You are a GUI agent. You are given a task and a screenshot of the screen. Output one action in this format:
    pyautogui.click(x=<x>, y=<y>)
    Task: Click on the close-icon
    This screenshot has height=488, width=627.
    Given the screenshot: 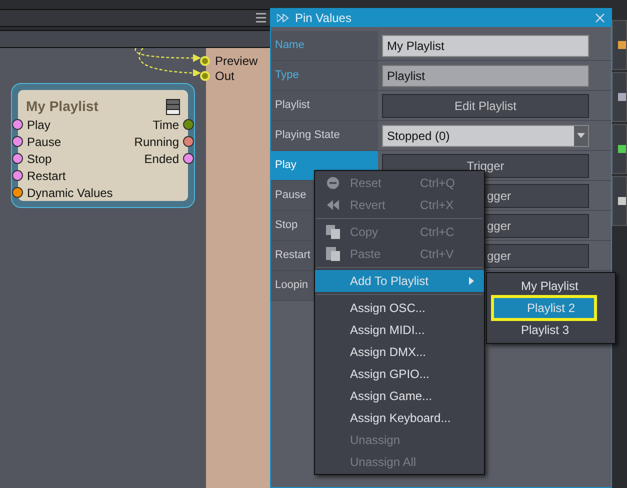 What is the action you would take?
    pyautogui.click(x=600, y=18)
    